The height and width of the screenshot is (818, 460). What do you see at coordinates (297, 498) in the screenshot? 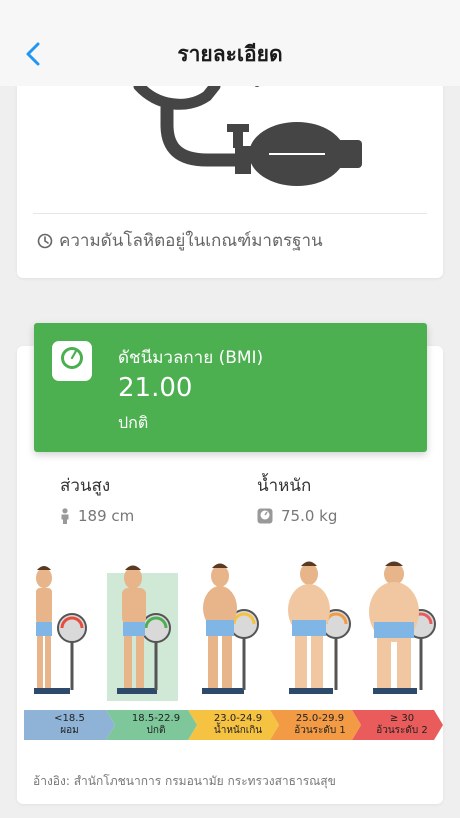
I see `weight-block: น้ำหนัก 75.0 kg` at bounding box center [297, 498].